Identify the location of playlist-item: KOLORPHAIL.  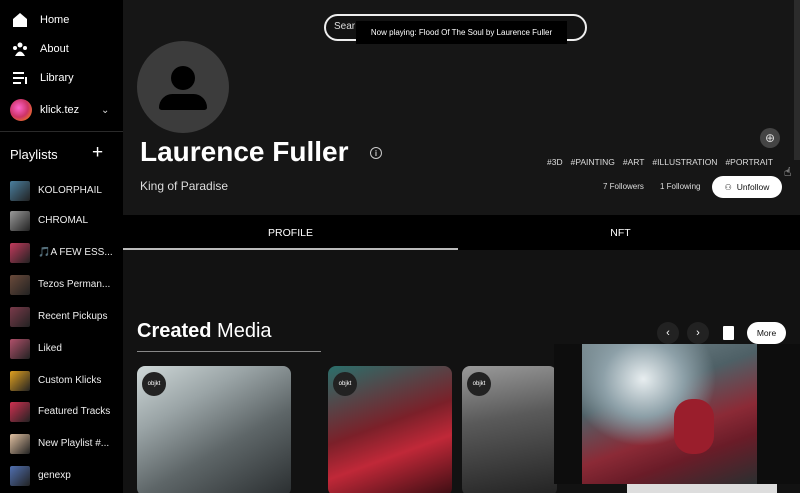
(61, 191).